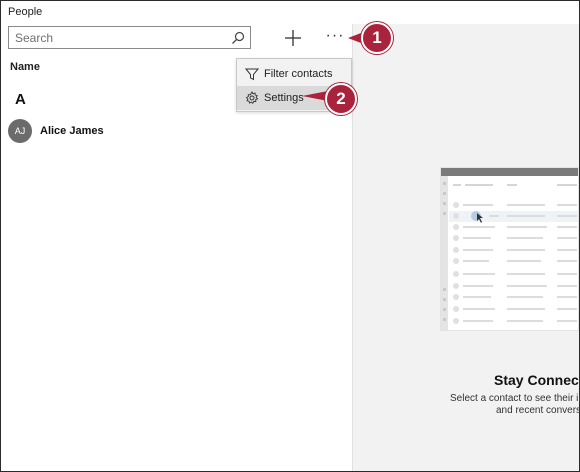 This screenshot has width=580, height=472. What do you see at coordinates (515, 398) in the screenshot?
I see `empty-state-text-line-1: Select a contact to see their inf` at bounding box center [515, 398].